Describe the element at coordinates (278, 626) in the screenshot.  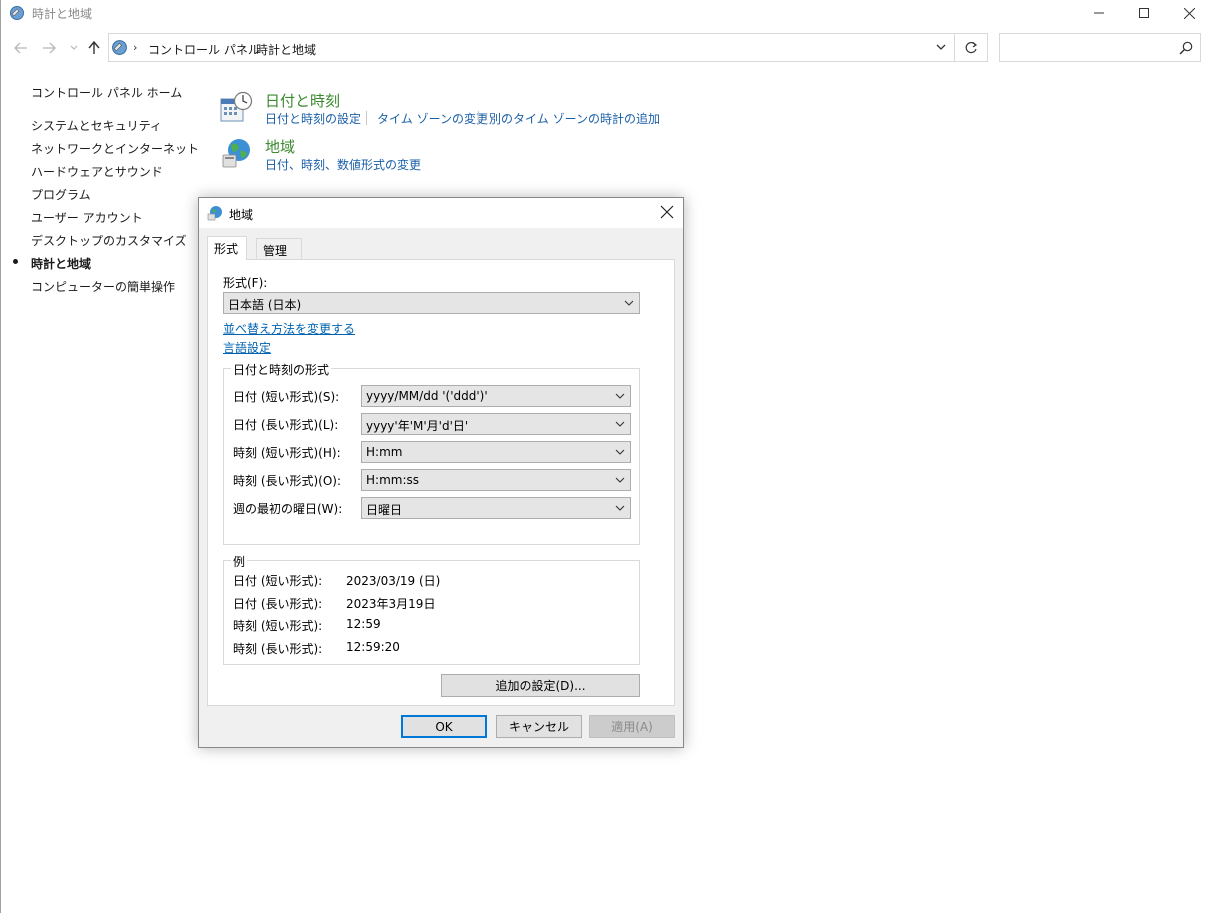
I see `example-short-time-label: 時刻 (短い形式):` at that location.